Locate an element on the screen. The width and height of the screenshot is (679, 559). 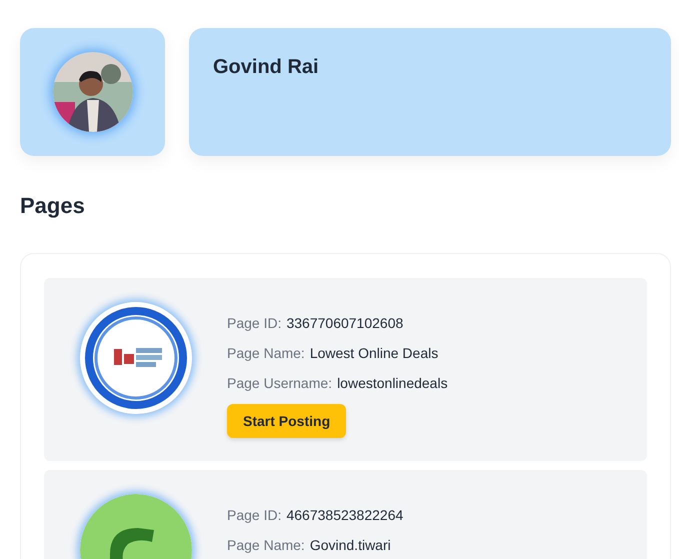
field-value: Lowest Online Deals is located at coordinates (374, 353).